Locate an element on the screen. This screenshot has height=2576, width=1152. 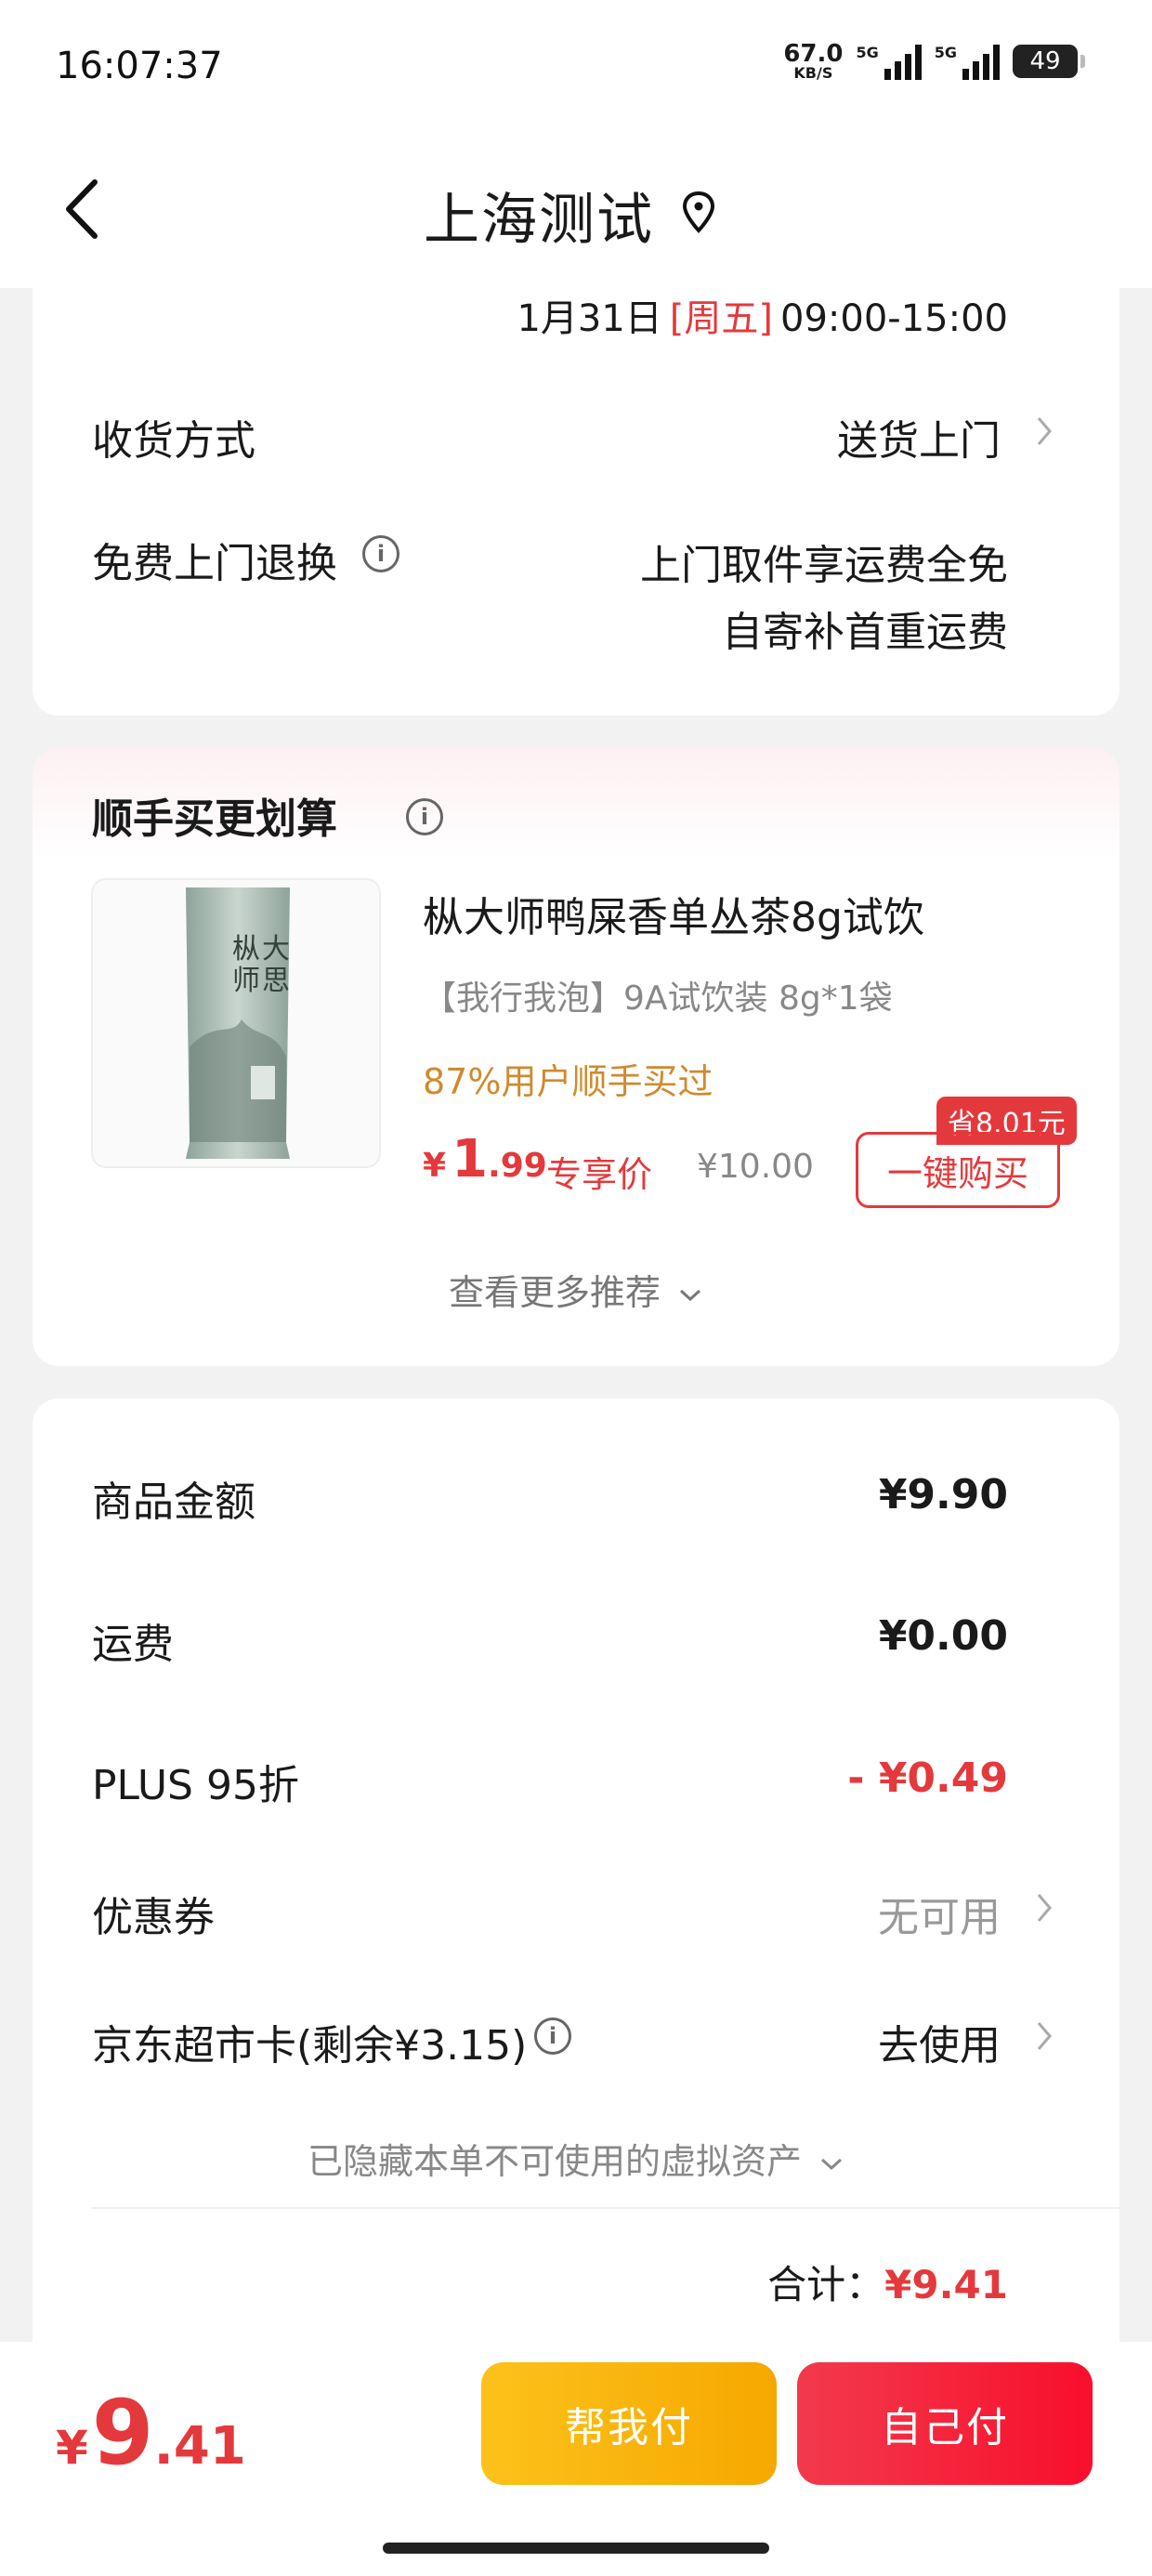
divider is located at coordinates (605, 2208).